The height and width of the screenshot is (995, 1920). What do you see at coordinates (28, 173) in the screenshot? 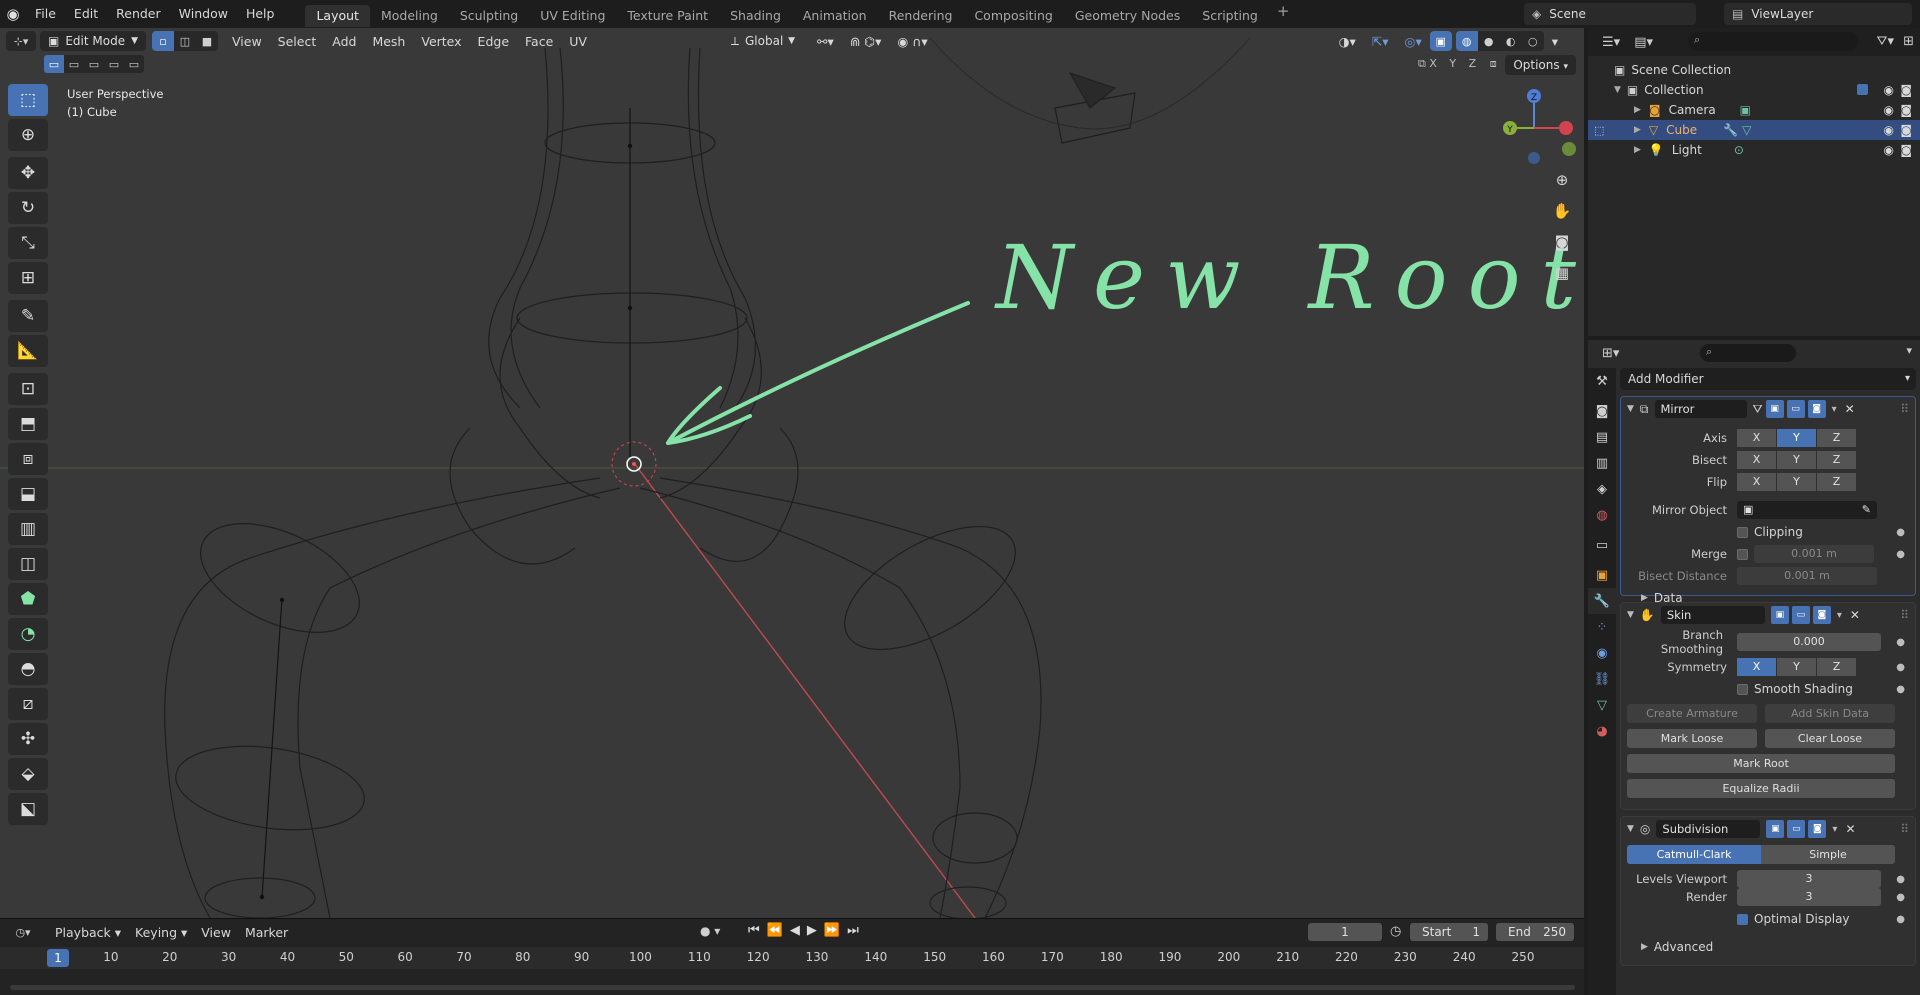
I see `move-icon: ✥` at bounding box center [28, 173].